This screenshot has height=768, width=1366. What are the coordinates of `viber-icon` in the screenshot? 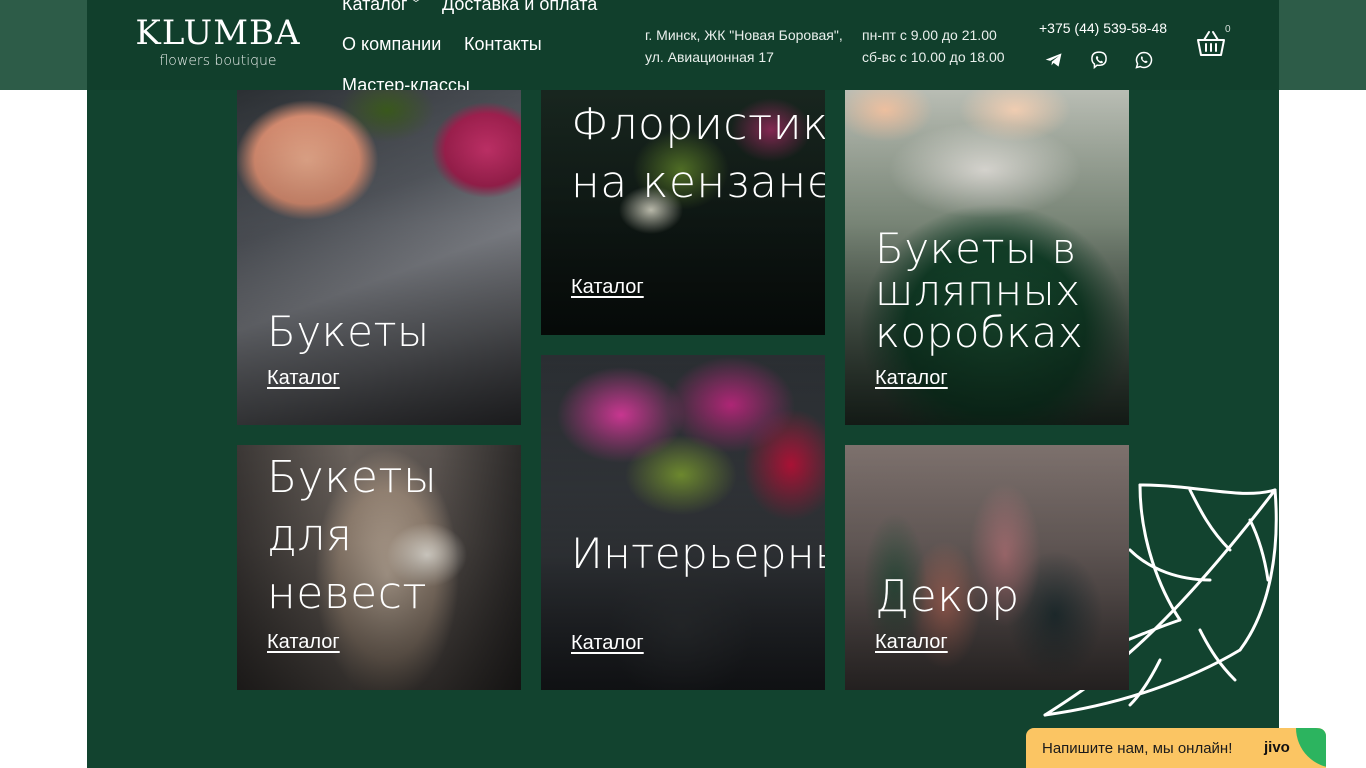 It's located at (1099, 60).